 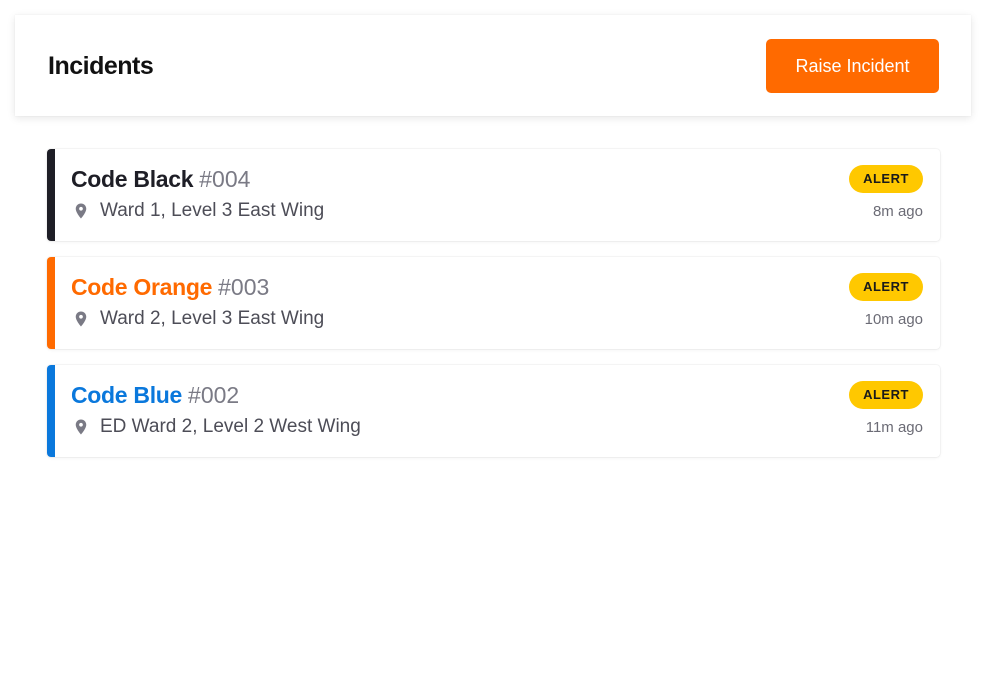 I want to click on incident-timestamp: 11m ago, so click(x=894, y=427).